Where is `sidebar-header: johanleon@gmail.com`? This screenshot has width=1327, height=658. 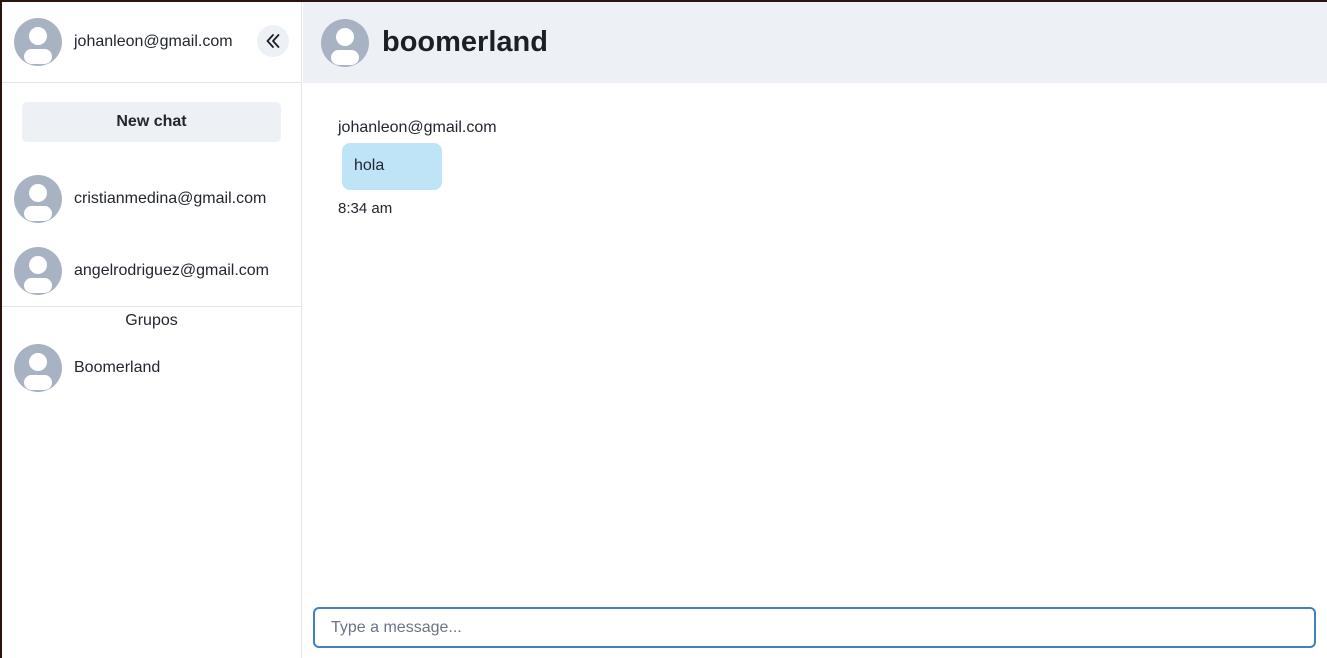 sidebar-header: johanleon@gmail.com is located at coordinates (151, 42).